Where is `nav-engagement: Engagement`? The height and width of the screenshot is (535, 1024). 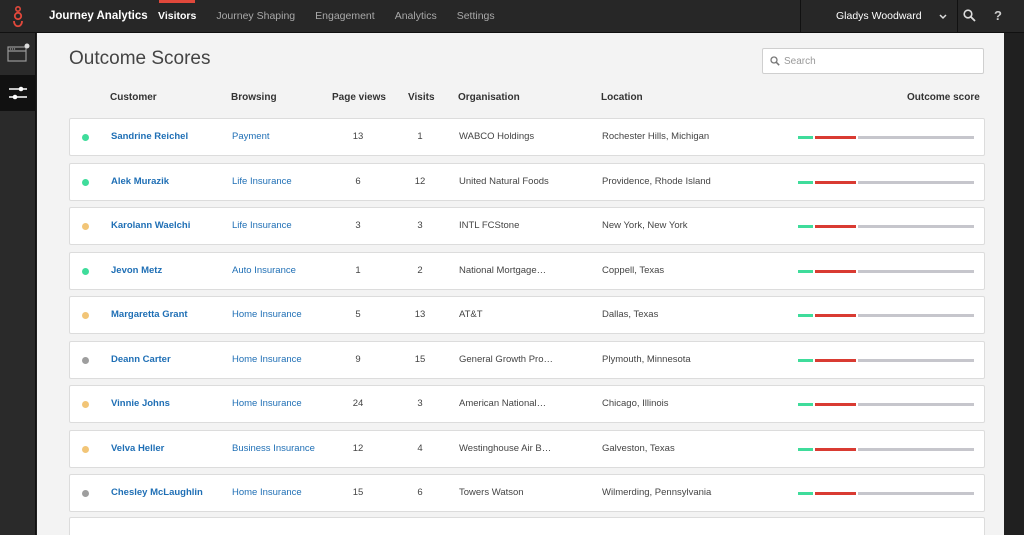
nav-engagement: Engagement is located at coordinates (345, 16).